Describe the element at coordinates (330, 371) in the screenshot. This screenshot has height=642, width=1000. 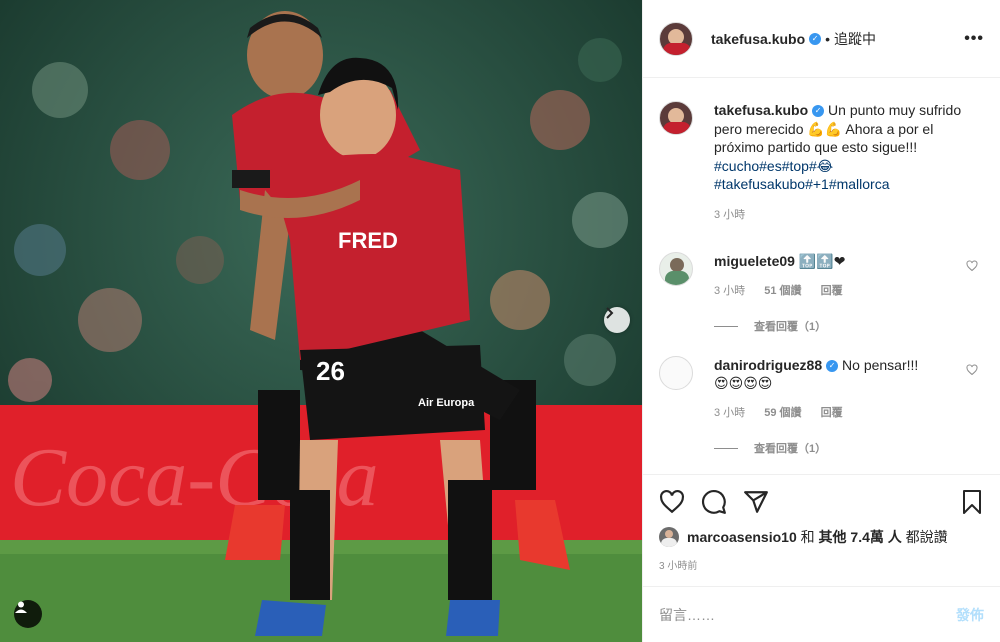
I see `shirt-number-text: 26` at that location.